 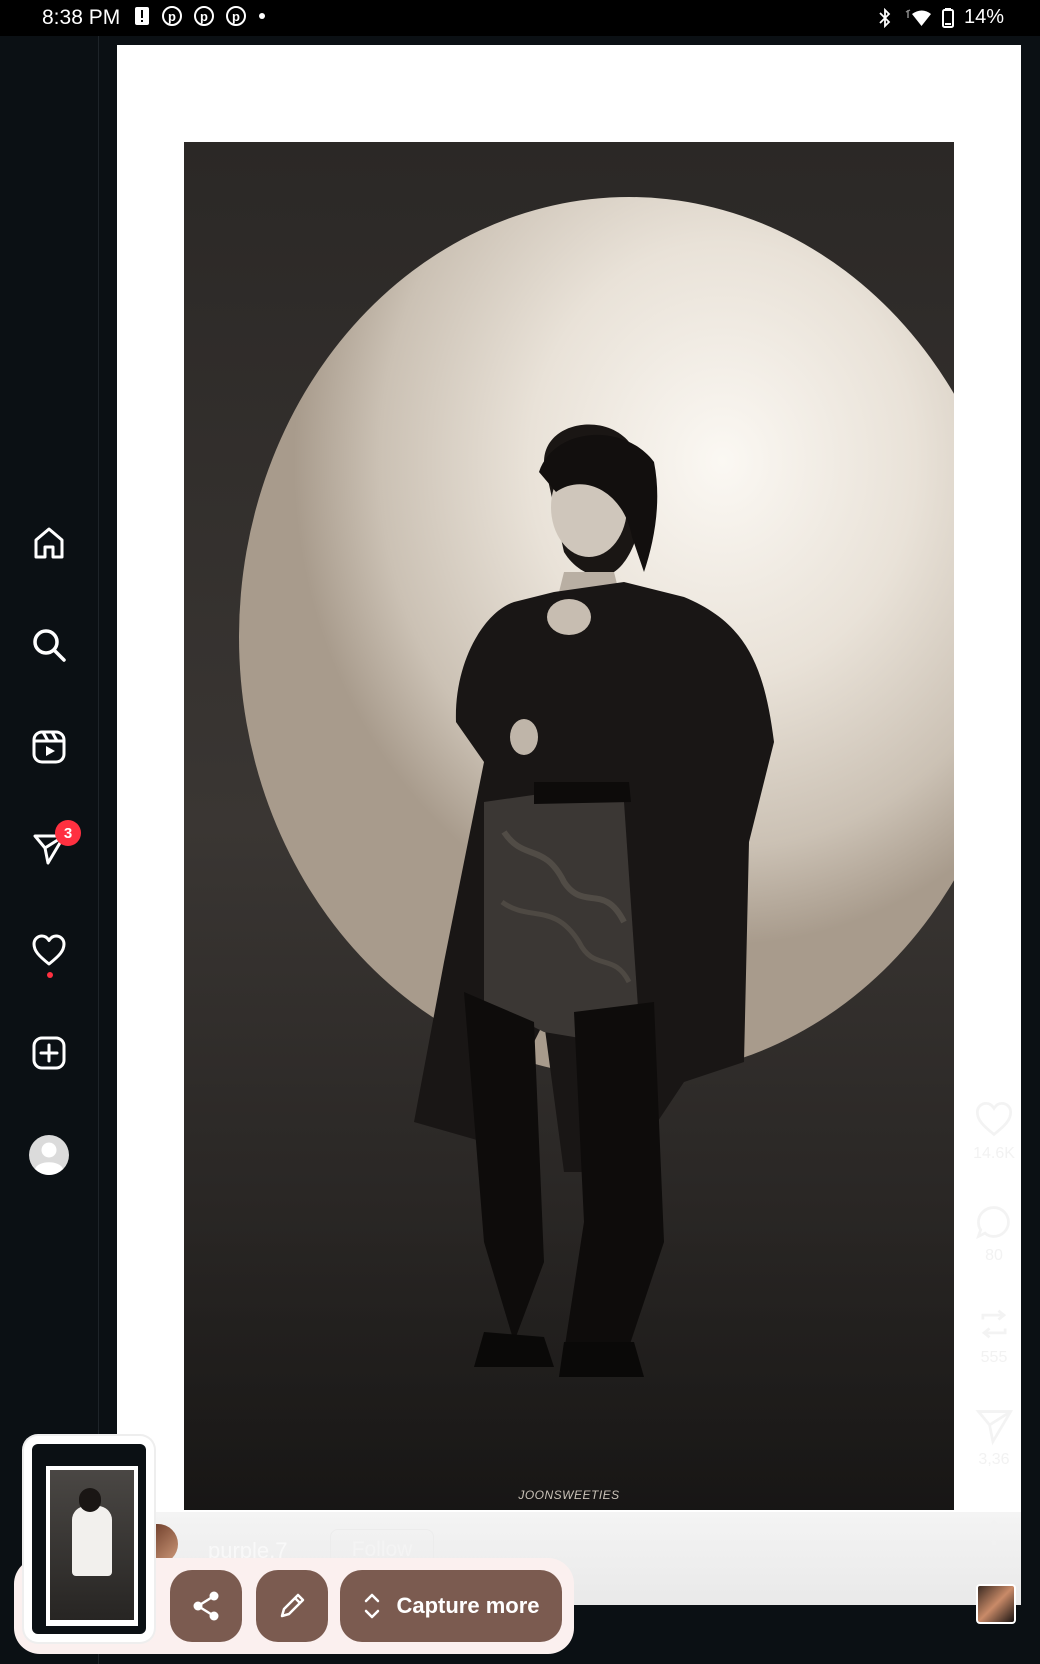 I want to click on like-action: 14.6K, so click(x=994, y=1131).